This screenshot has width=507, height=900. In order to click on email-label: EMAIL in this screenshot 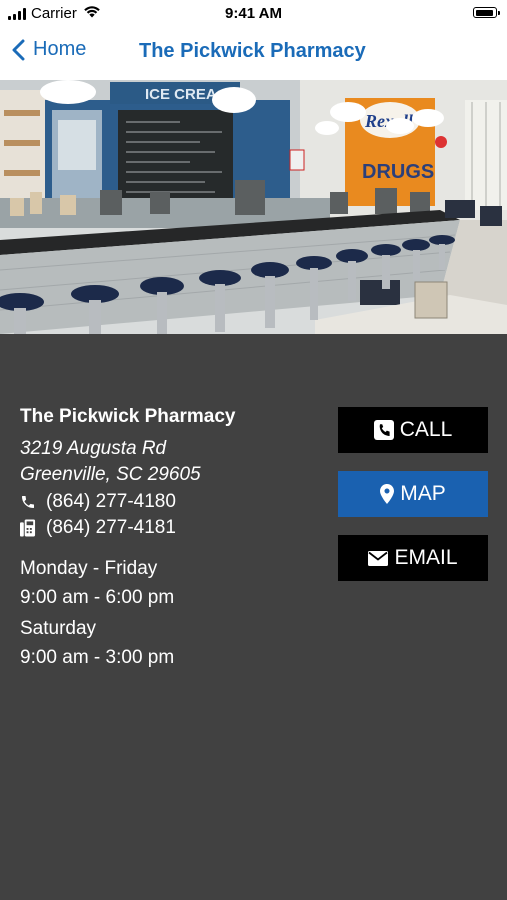, I will do `click(426, 557)`.